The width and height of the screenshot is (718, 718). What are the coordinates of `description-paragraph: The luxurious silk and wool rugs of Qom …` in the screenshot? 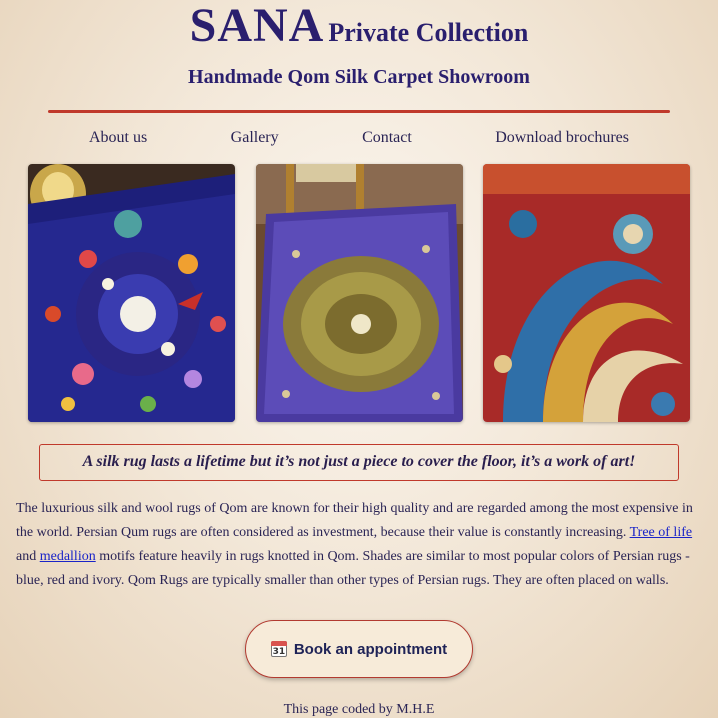 It's located at (360, 545).